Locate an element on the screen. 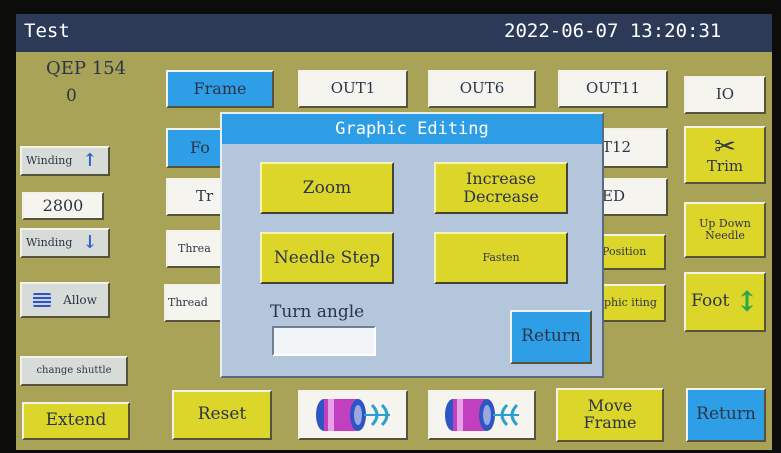 The width and height of the screenshot is (781, 453). out6-label: OUT6 is located at coordinates (482, 88).